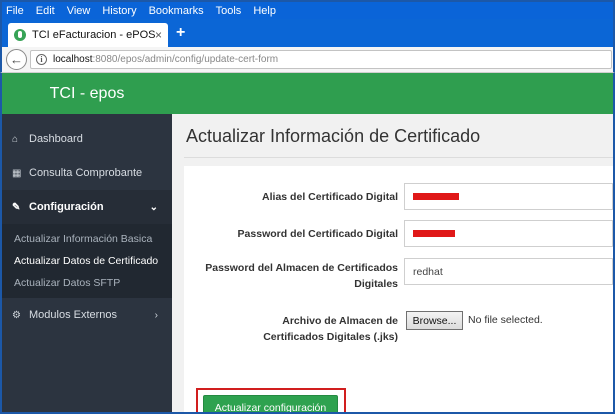  I want to click on menu-view: View, so click(79, 11).